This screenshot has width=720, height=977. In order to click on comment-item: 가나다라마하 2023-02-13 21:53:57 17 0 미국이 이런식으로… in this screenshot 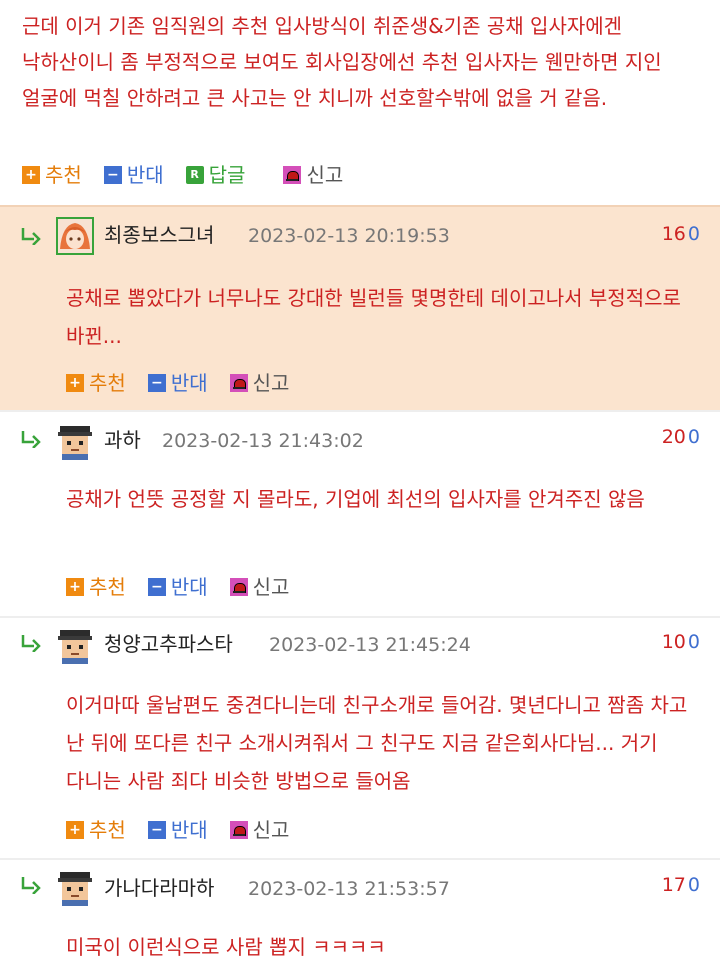, I will do `click(360, 918)`.